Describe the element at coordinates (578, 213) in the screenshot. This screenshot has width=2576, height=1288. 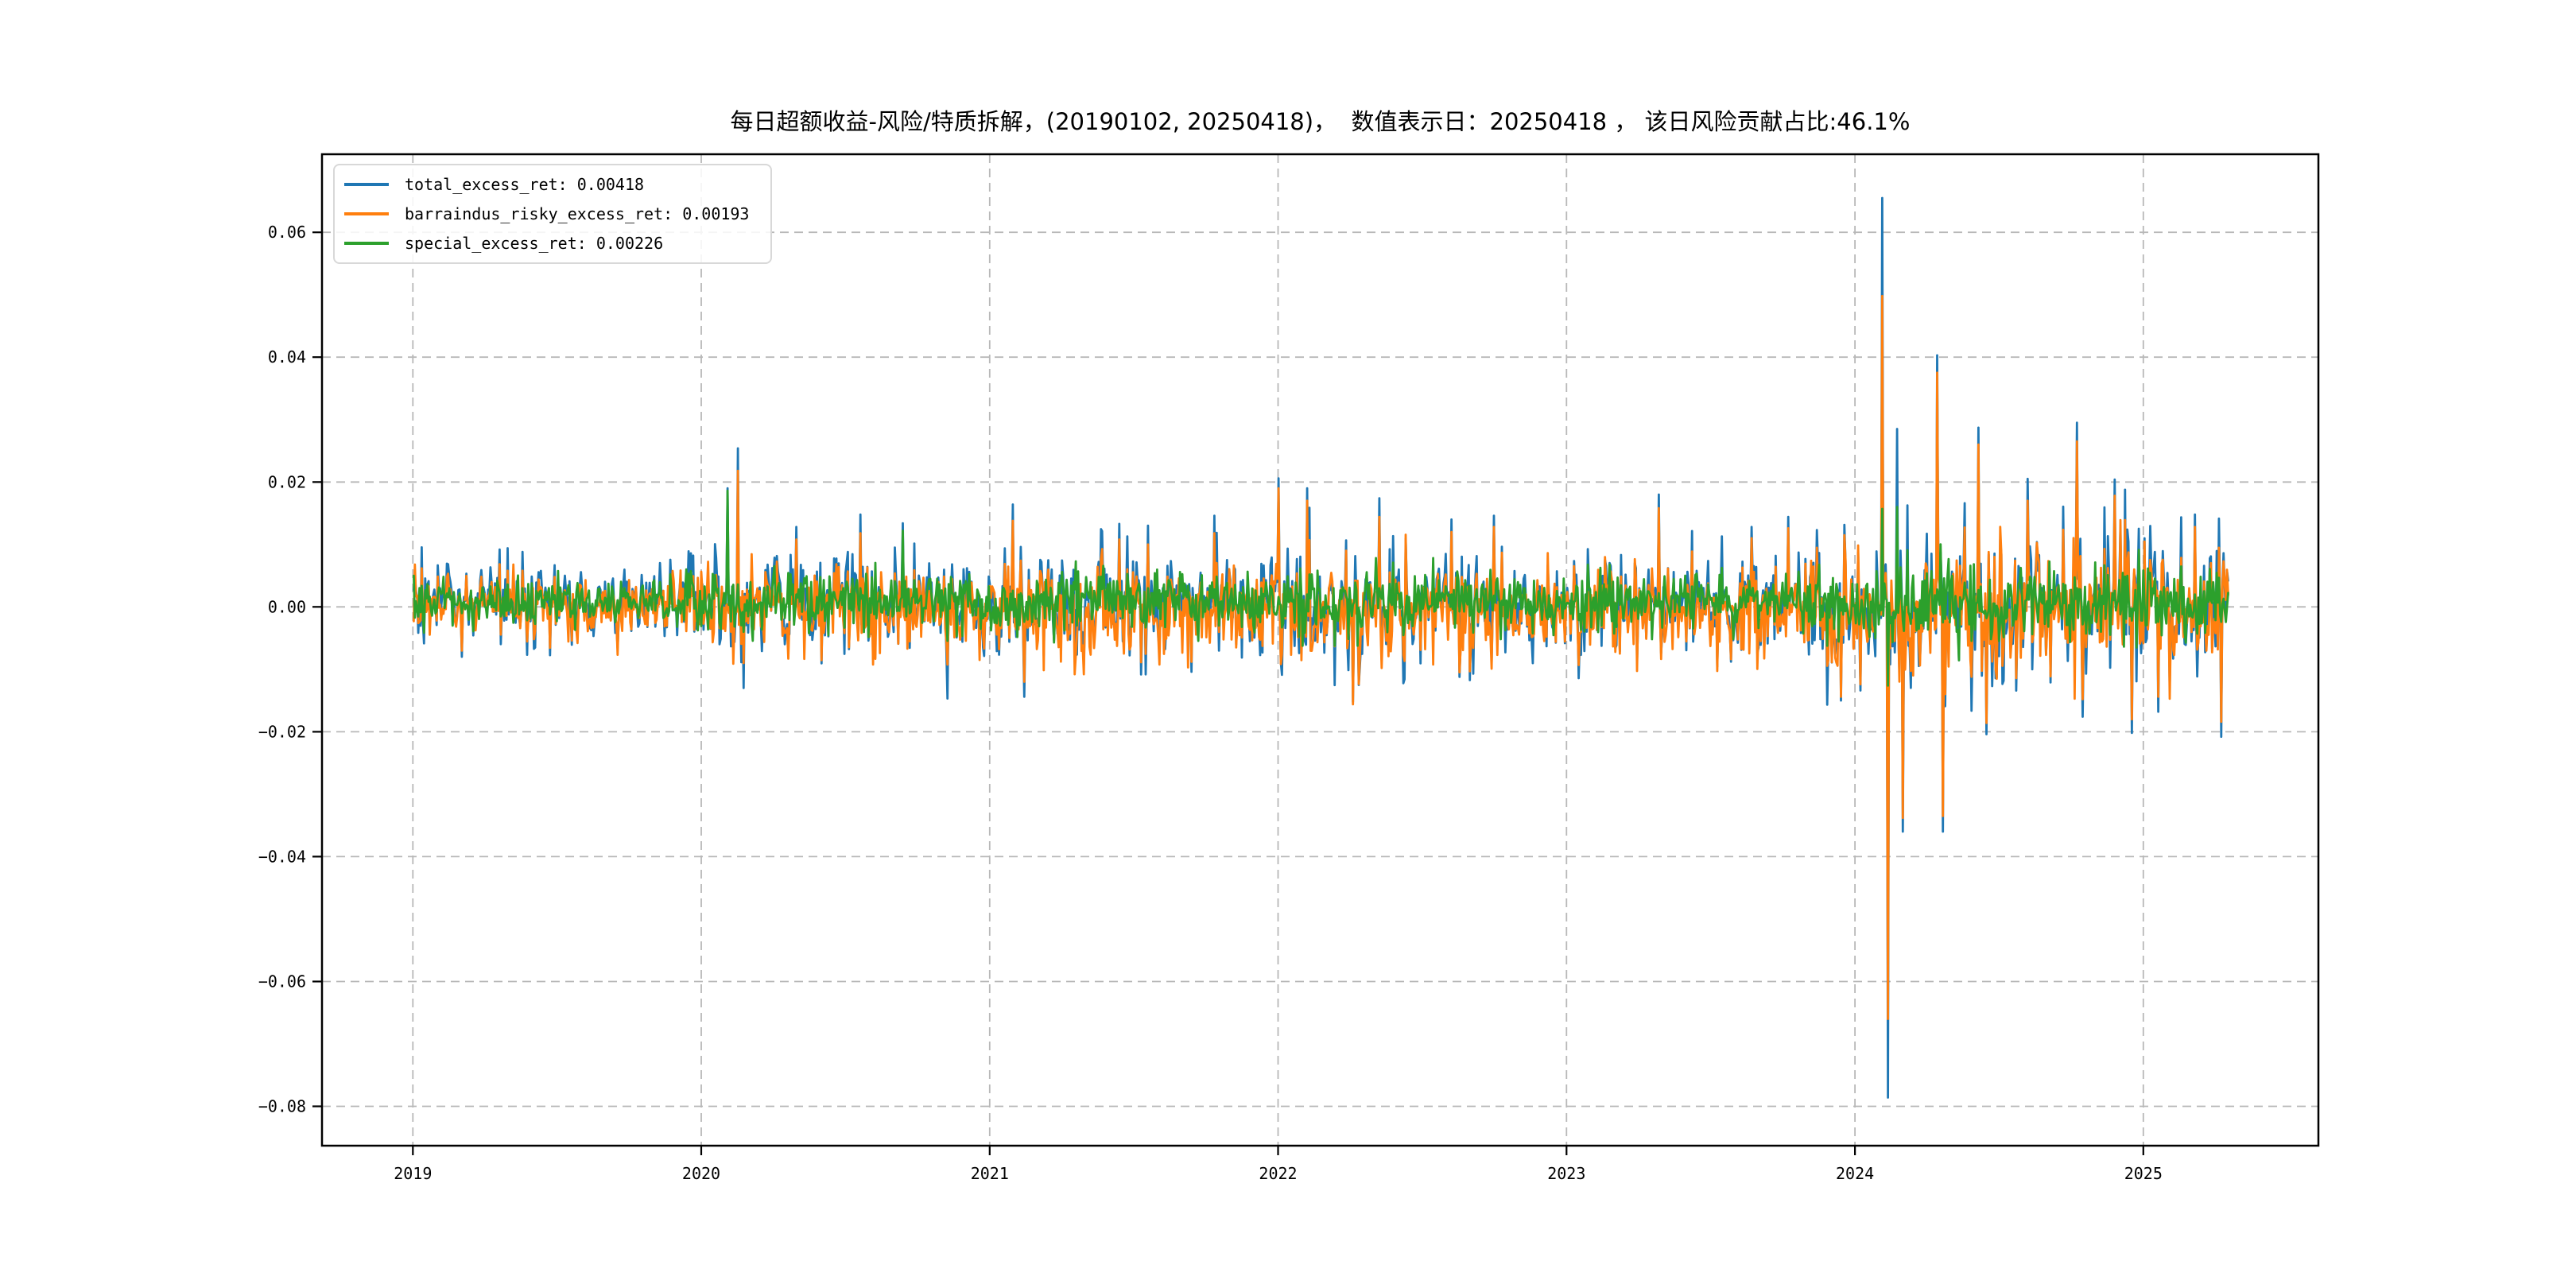
I see `legend-label-risky: barraindus_risky_excess_ret: 0.00193` at that location.